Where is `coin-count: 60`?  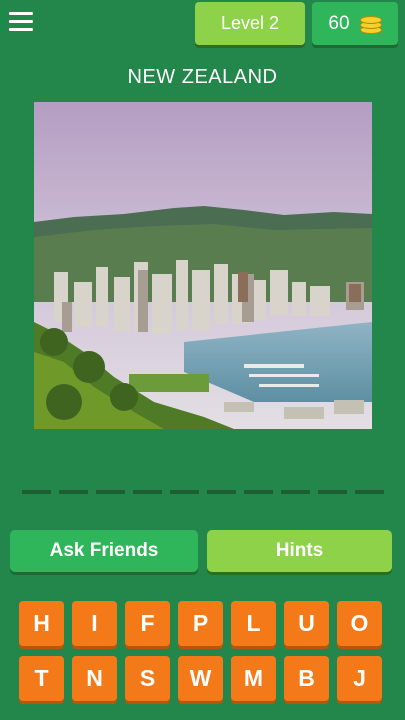 coin-count: 60 is located at coordinates (339, 23).